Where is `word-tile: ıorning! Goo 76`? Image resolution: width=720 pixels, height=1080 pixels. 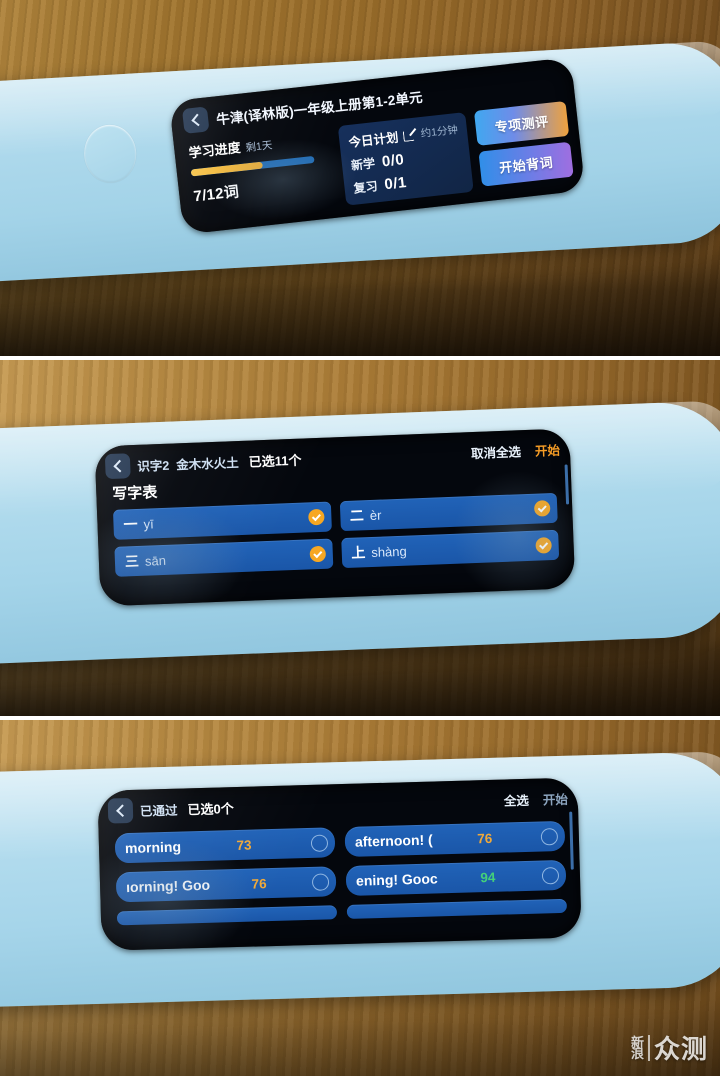 word-tile: ıorning! Goo 76 is located at coordinates (226, 884).